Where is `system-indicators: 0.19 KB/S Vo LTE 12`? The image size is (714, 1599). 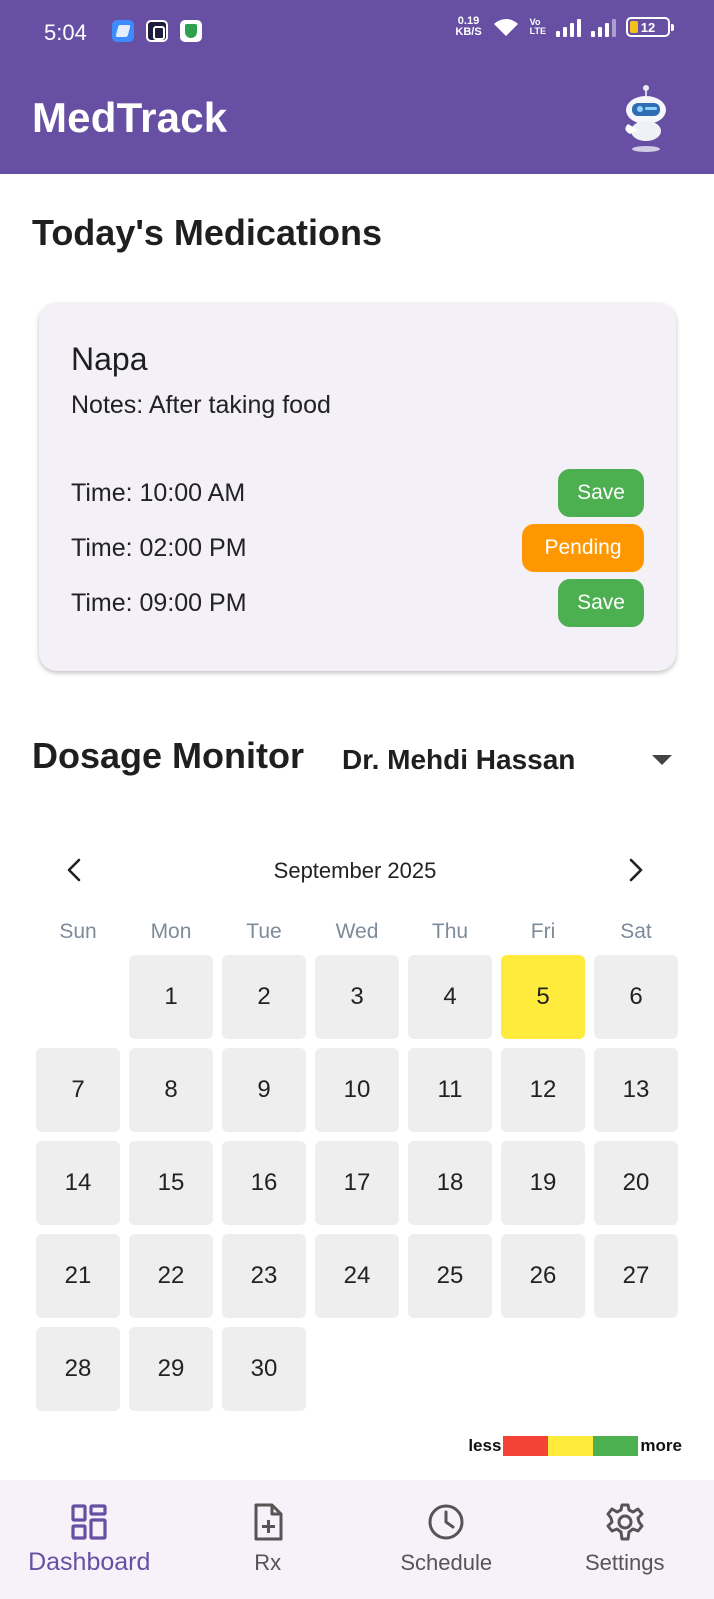
system-indicators: 0.19 KB/S Vo LTE 12 is located at coordinates (564, 26).